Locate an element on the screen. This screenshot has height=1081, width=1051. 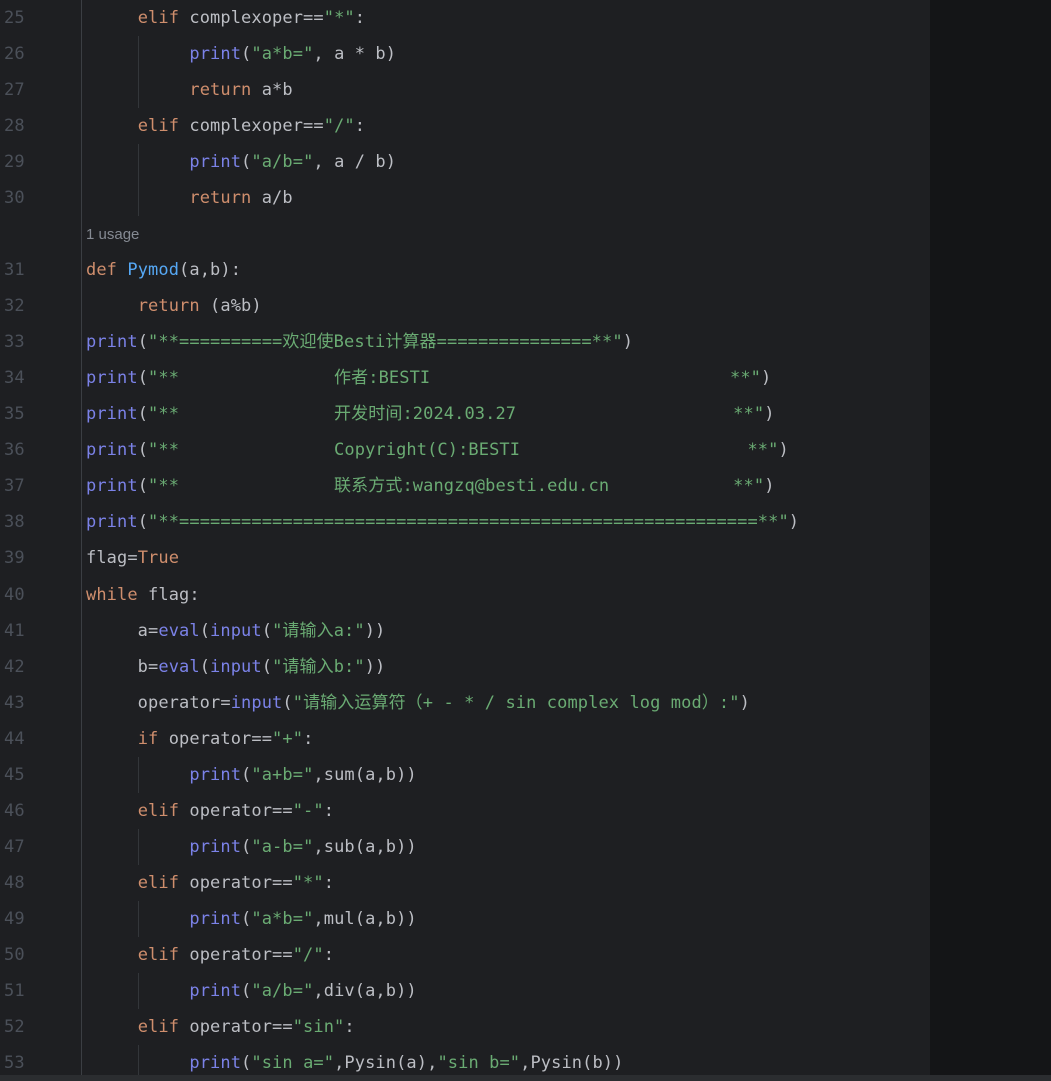
code-token: ,mul(a,b)) is located at coordinates (365, 918).